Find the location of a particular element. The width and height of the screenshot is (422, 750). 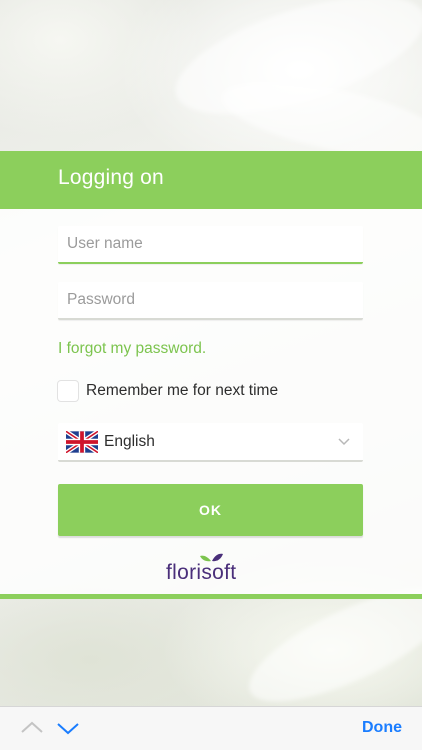

florisoft-logo: florisoft is located at coordinates (201, 568).